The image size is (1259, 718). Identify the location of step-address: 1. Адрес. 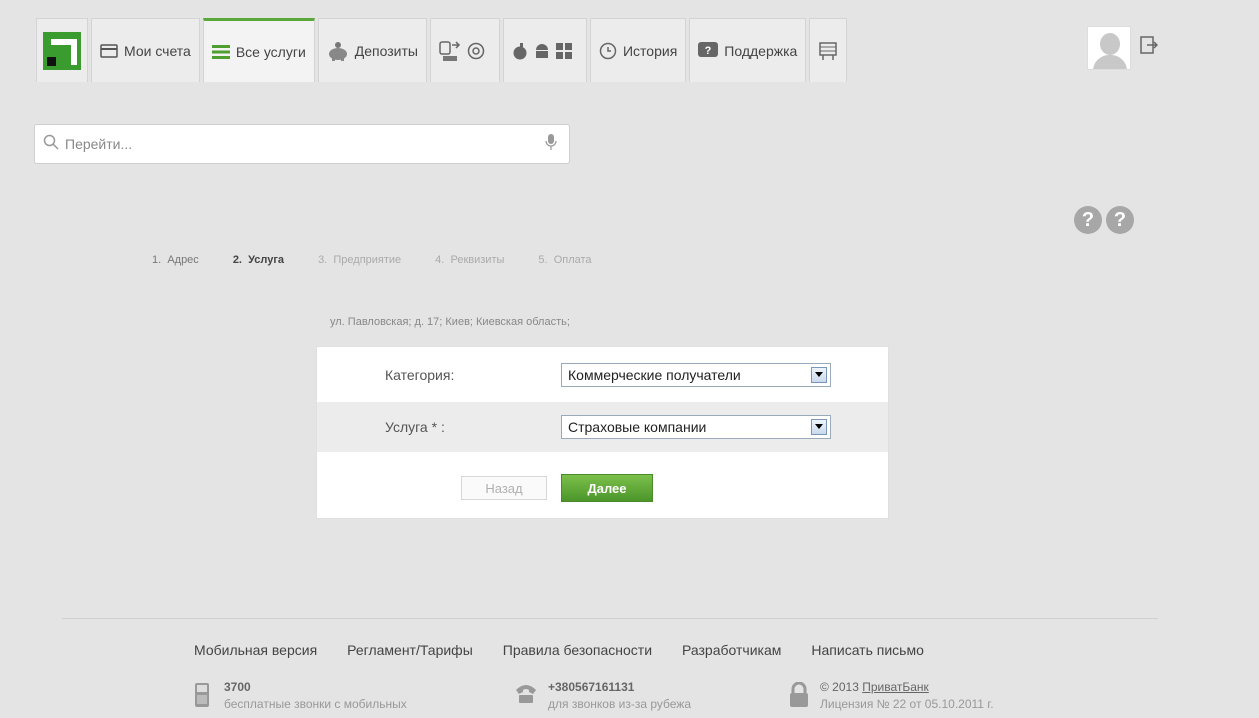
(175, 260).